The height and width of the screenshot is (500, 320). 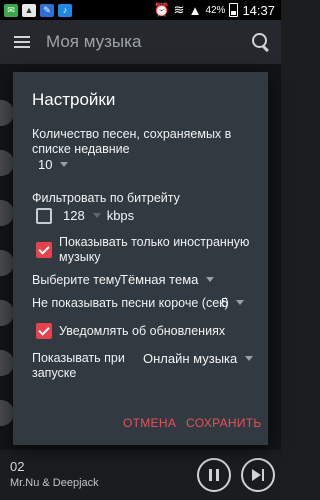 I want to click on min-length-value: 5, so click(x=225, y=302).